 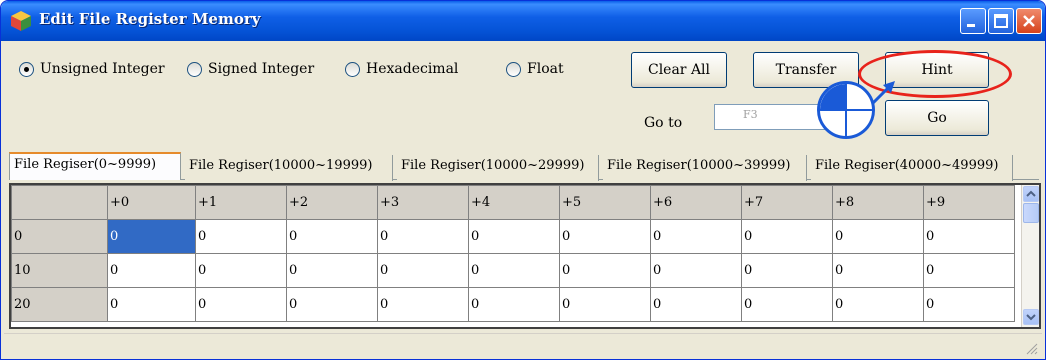 I want to click on table-row: 10 0 0 0 0 0 0 0 0 0 0, so click(x=513, y=270).